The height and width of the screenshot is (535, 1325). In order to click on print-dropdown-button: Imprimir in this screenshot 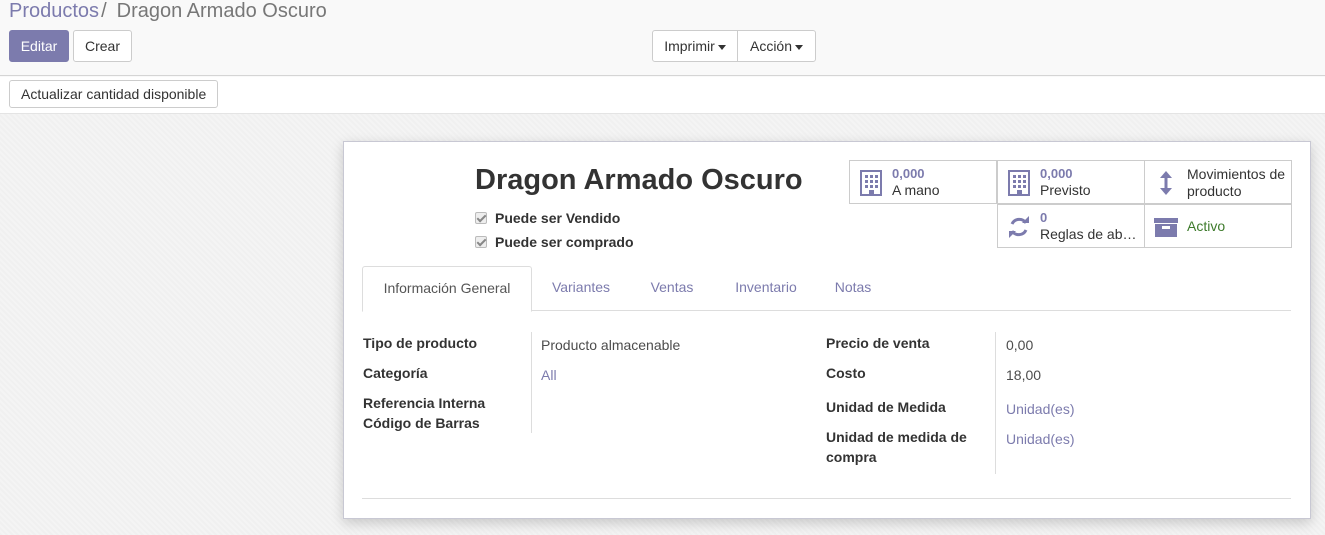, I will do `click(695, 46)`.